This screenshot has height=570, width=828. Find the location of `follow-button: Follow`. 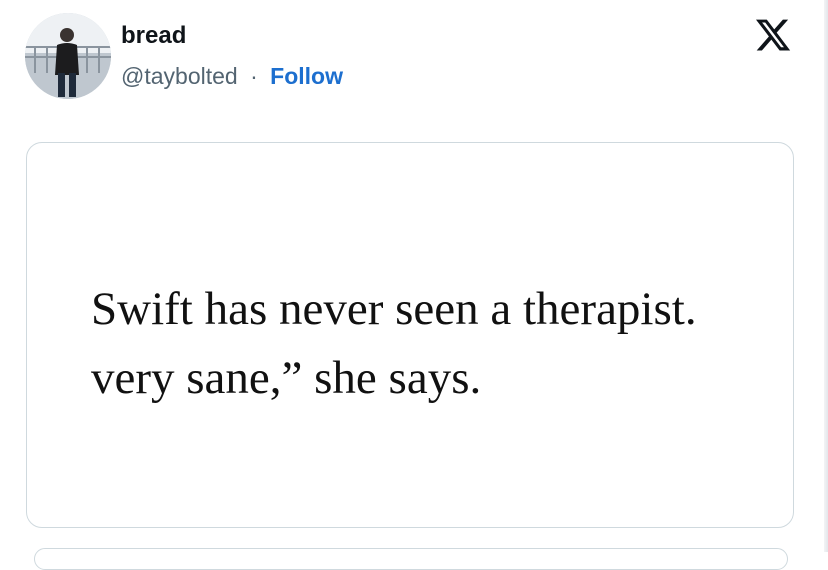

follow-button: Follow is located at coordinates (306, 76).